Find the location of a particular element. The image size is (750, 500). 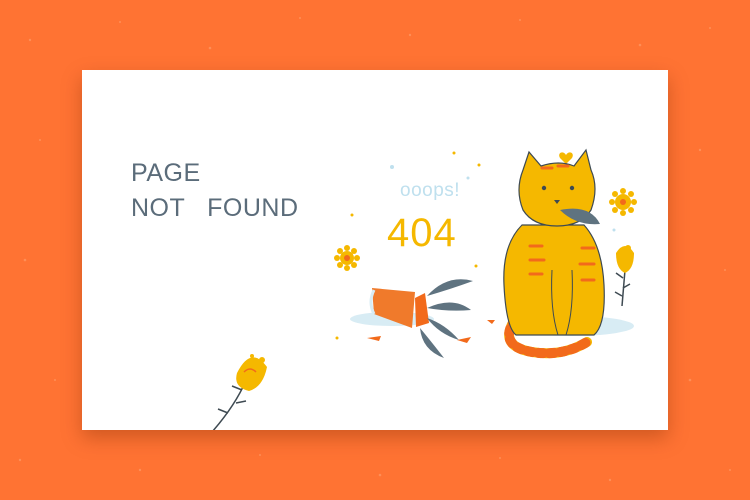

heart-icon is located at coordinates (566, 158).